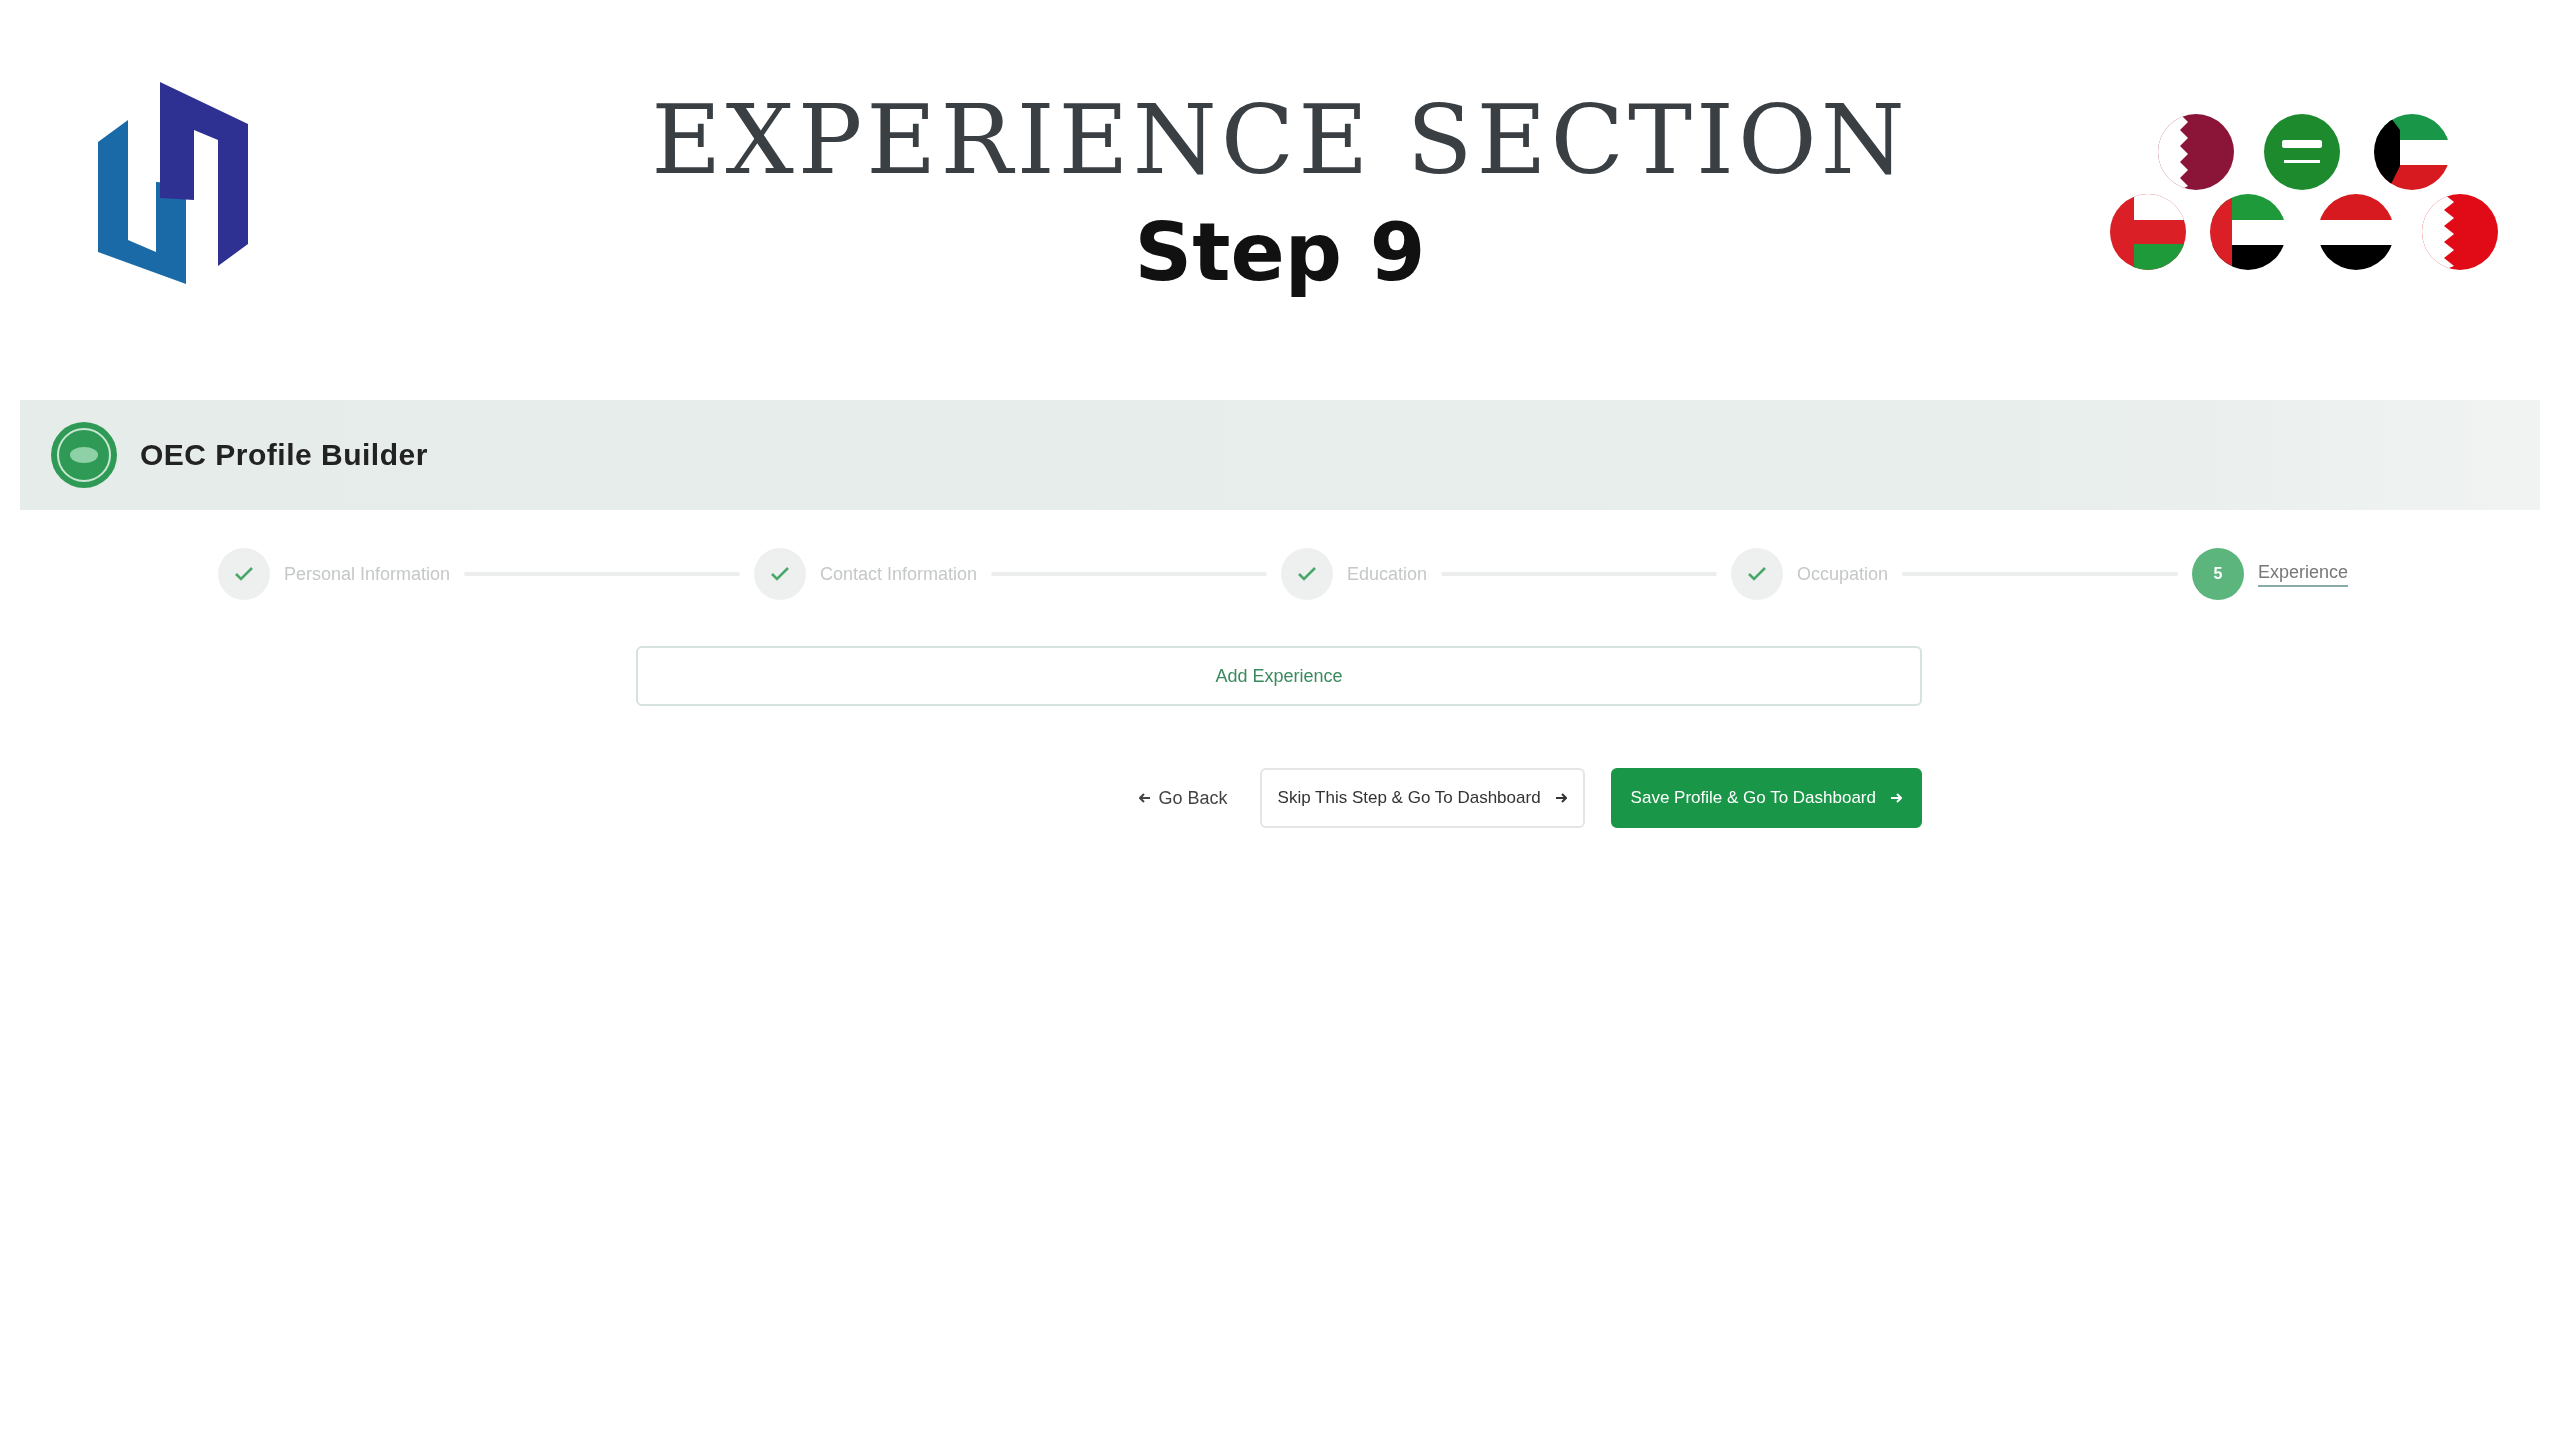 This screenshot has height=1440, width=2560. Describe the element at coordinates (1183, 798) in the screenshot. I see `back-button: Go Back` at that location.